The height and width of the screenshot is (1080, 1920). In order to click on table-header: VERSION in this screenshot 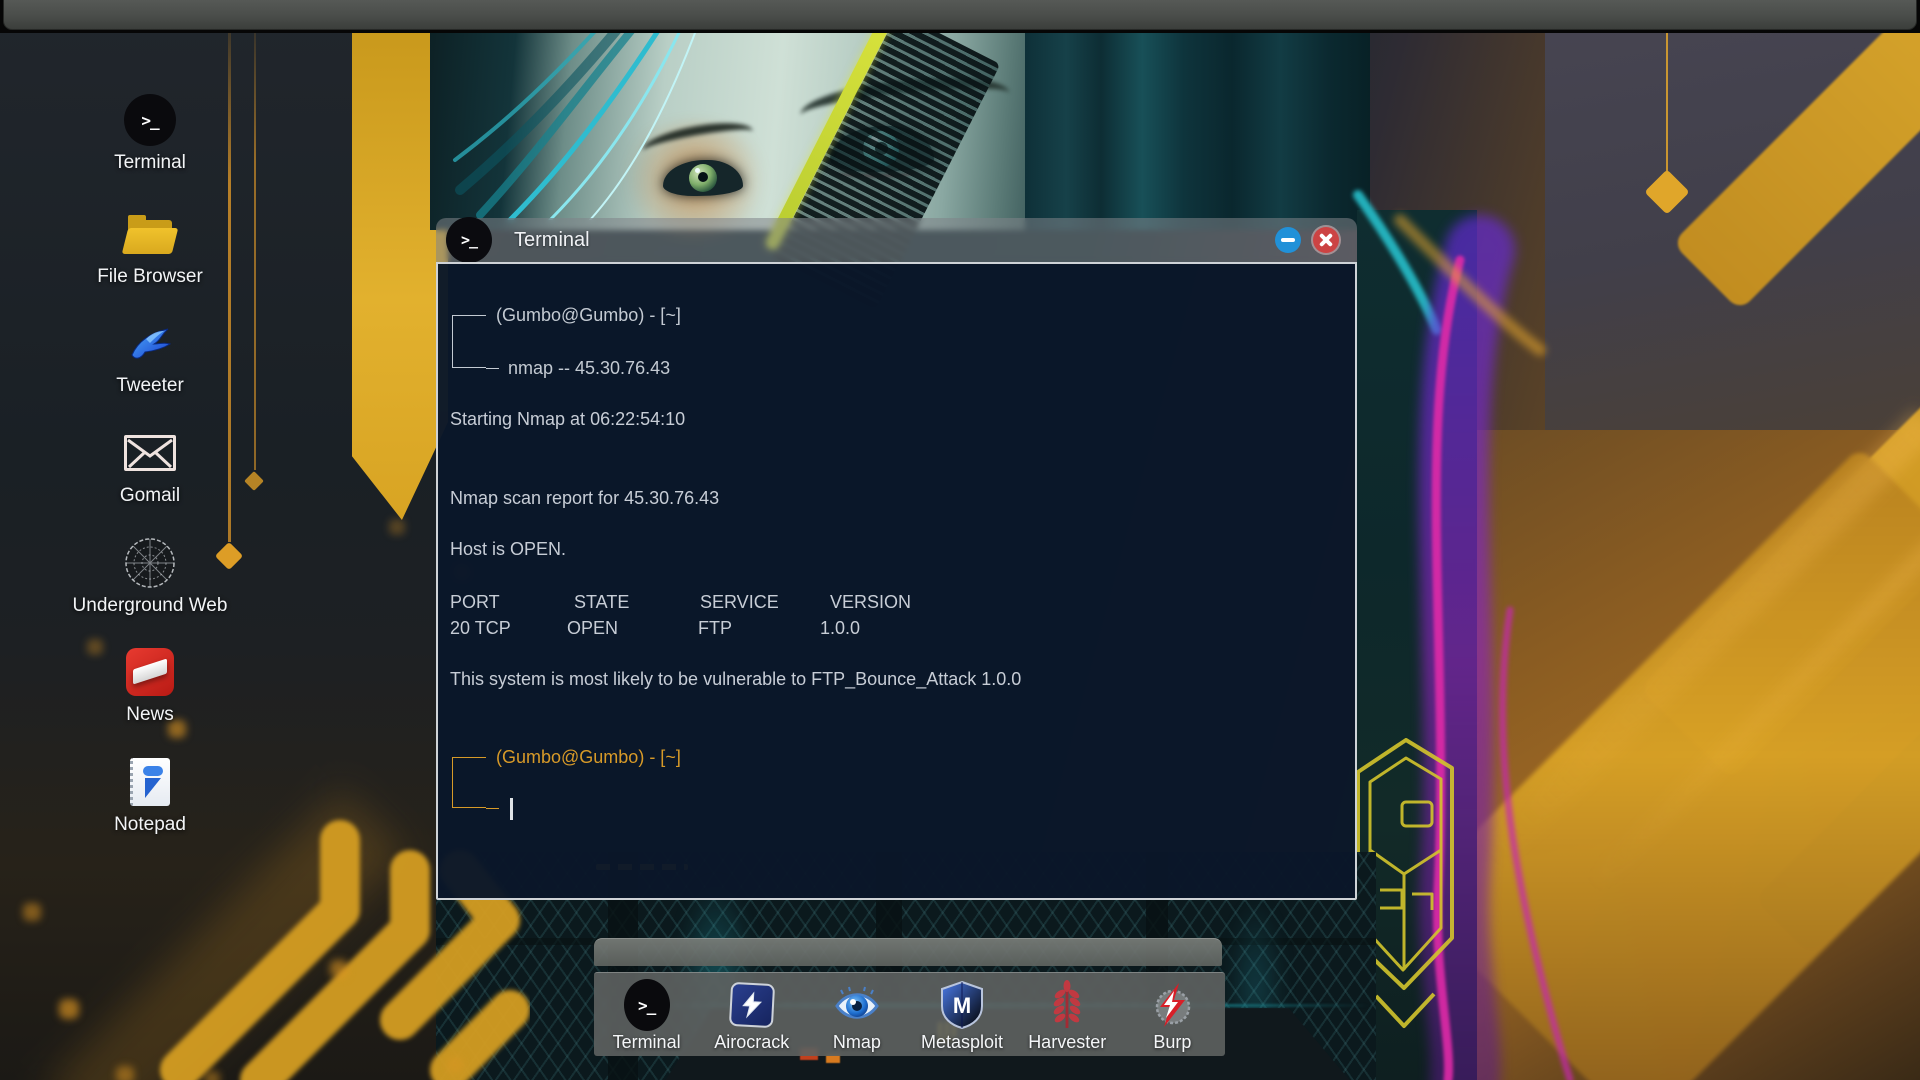, I will do `click(871, 602)`.